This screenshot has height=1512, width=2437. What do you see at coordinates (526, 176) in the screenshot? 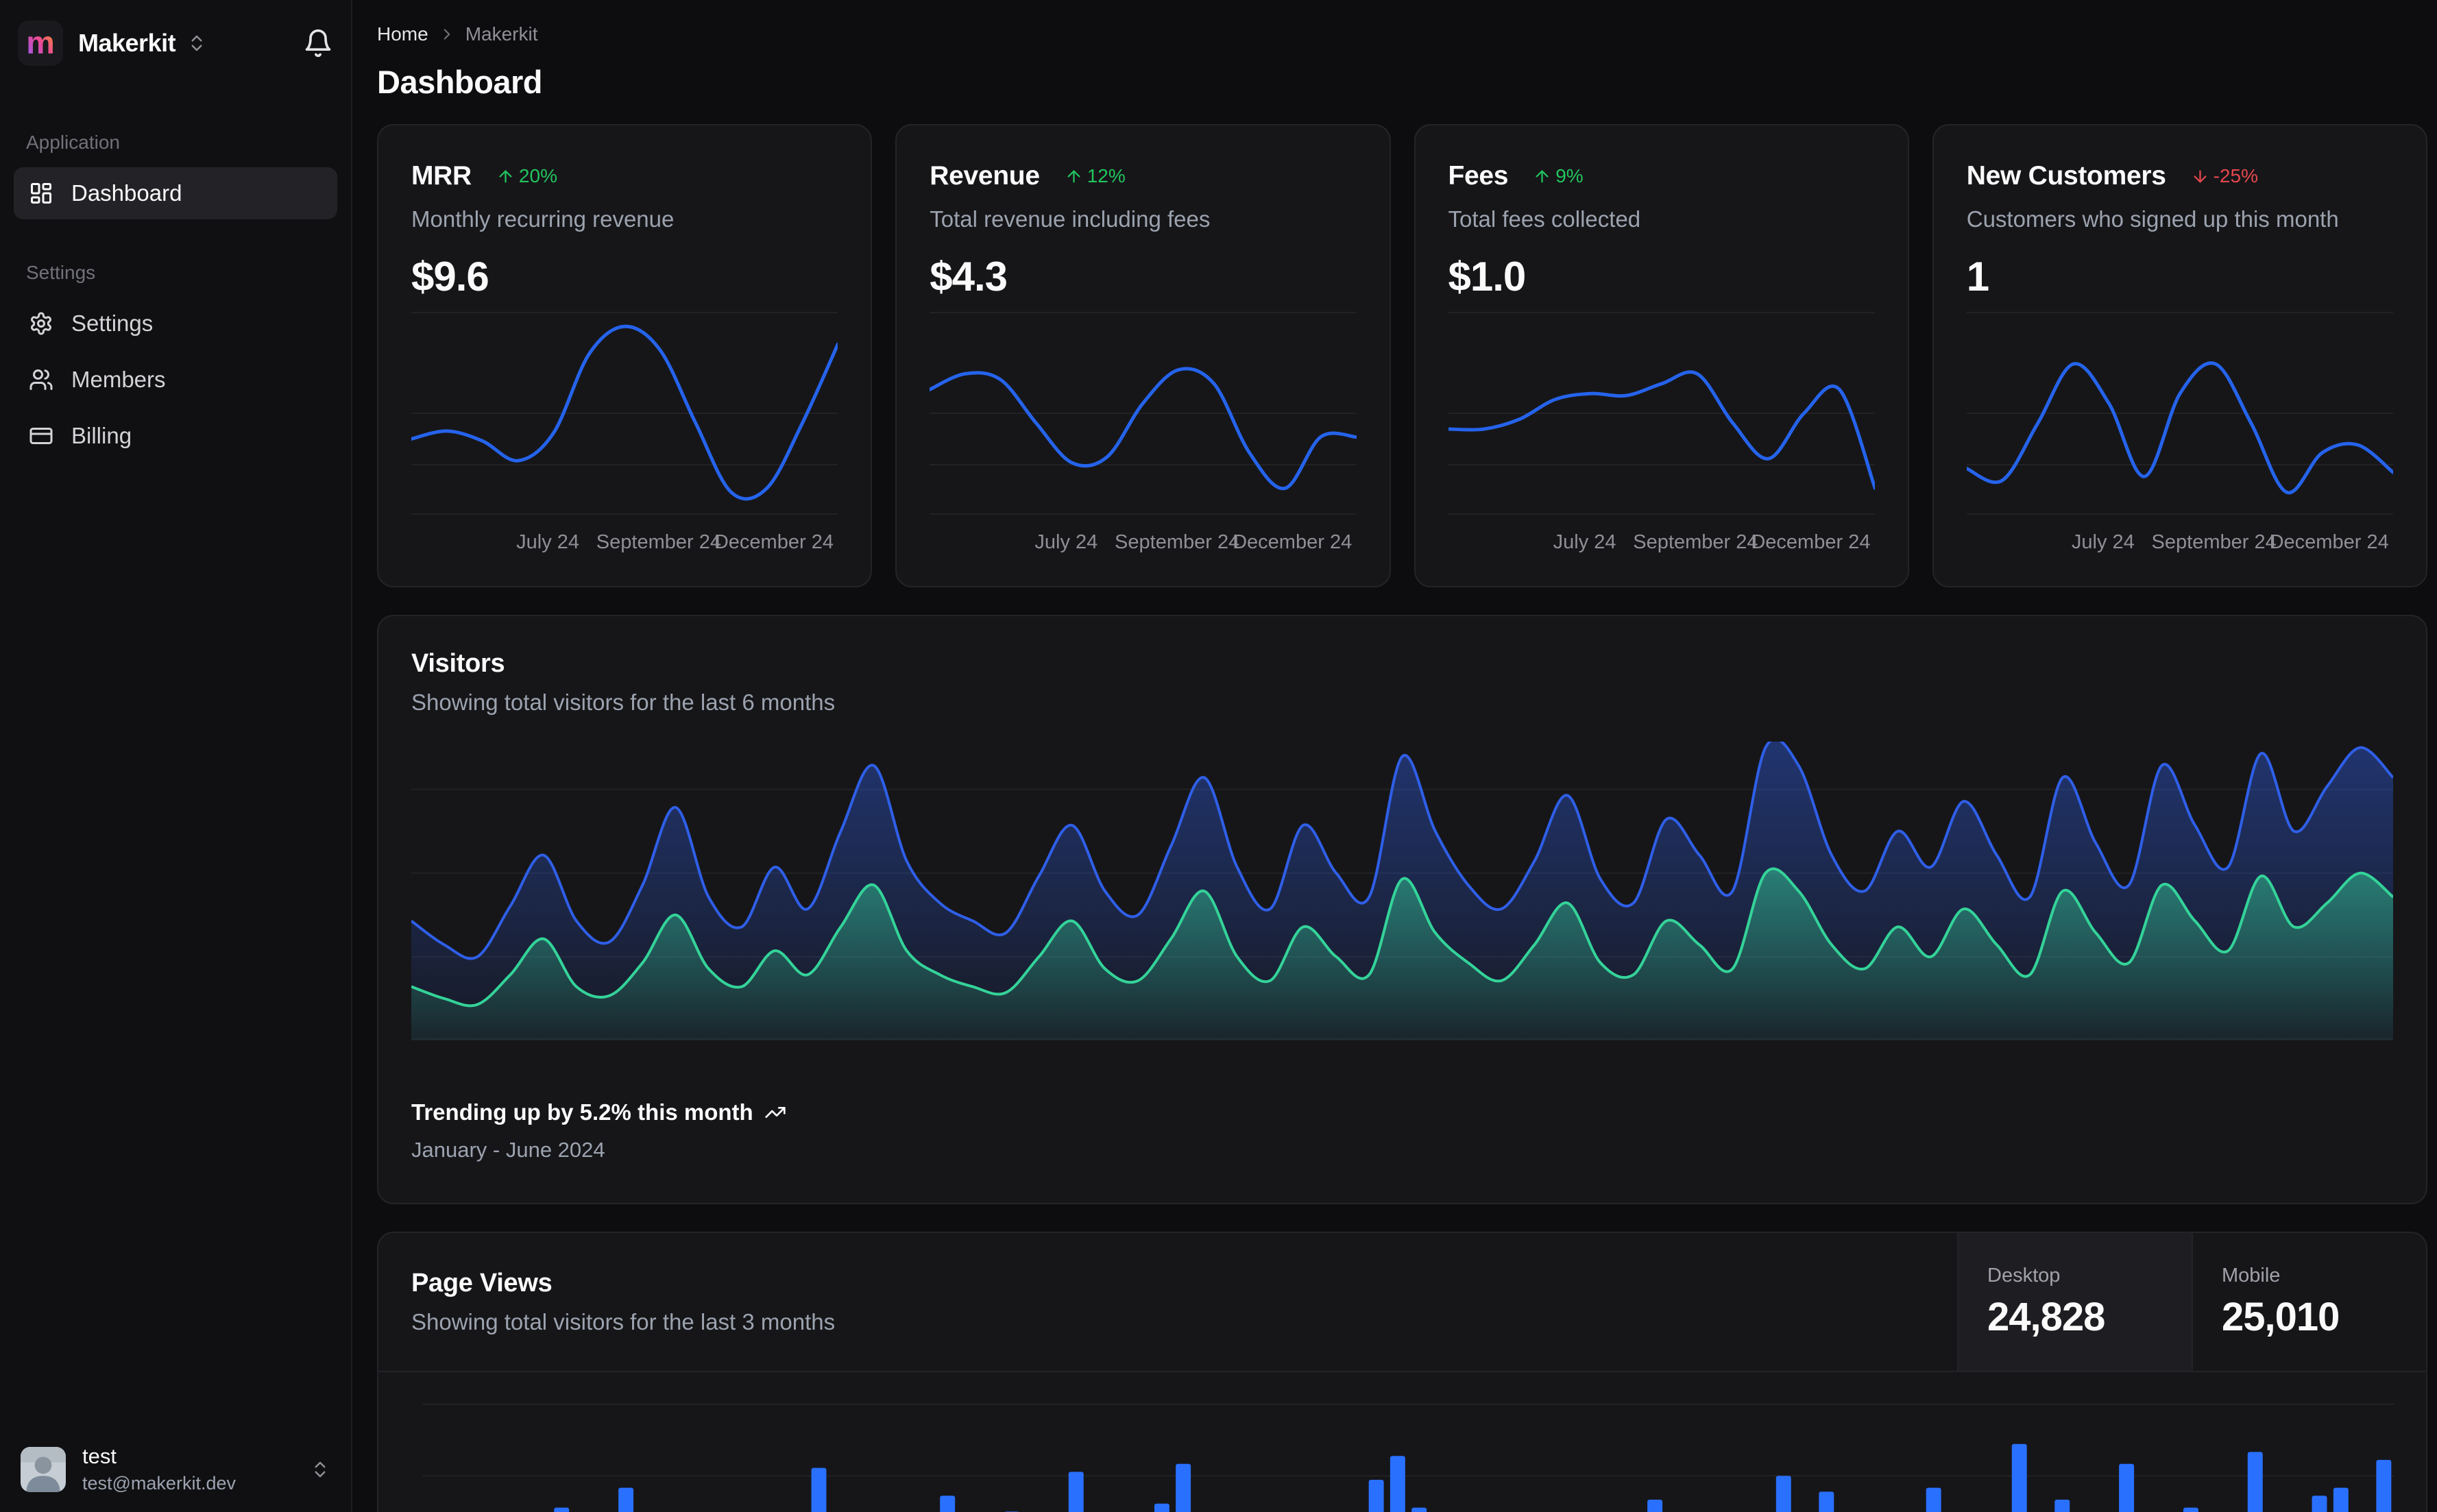
I see `trend-badge: 20%` at bounding box center [526, 176].